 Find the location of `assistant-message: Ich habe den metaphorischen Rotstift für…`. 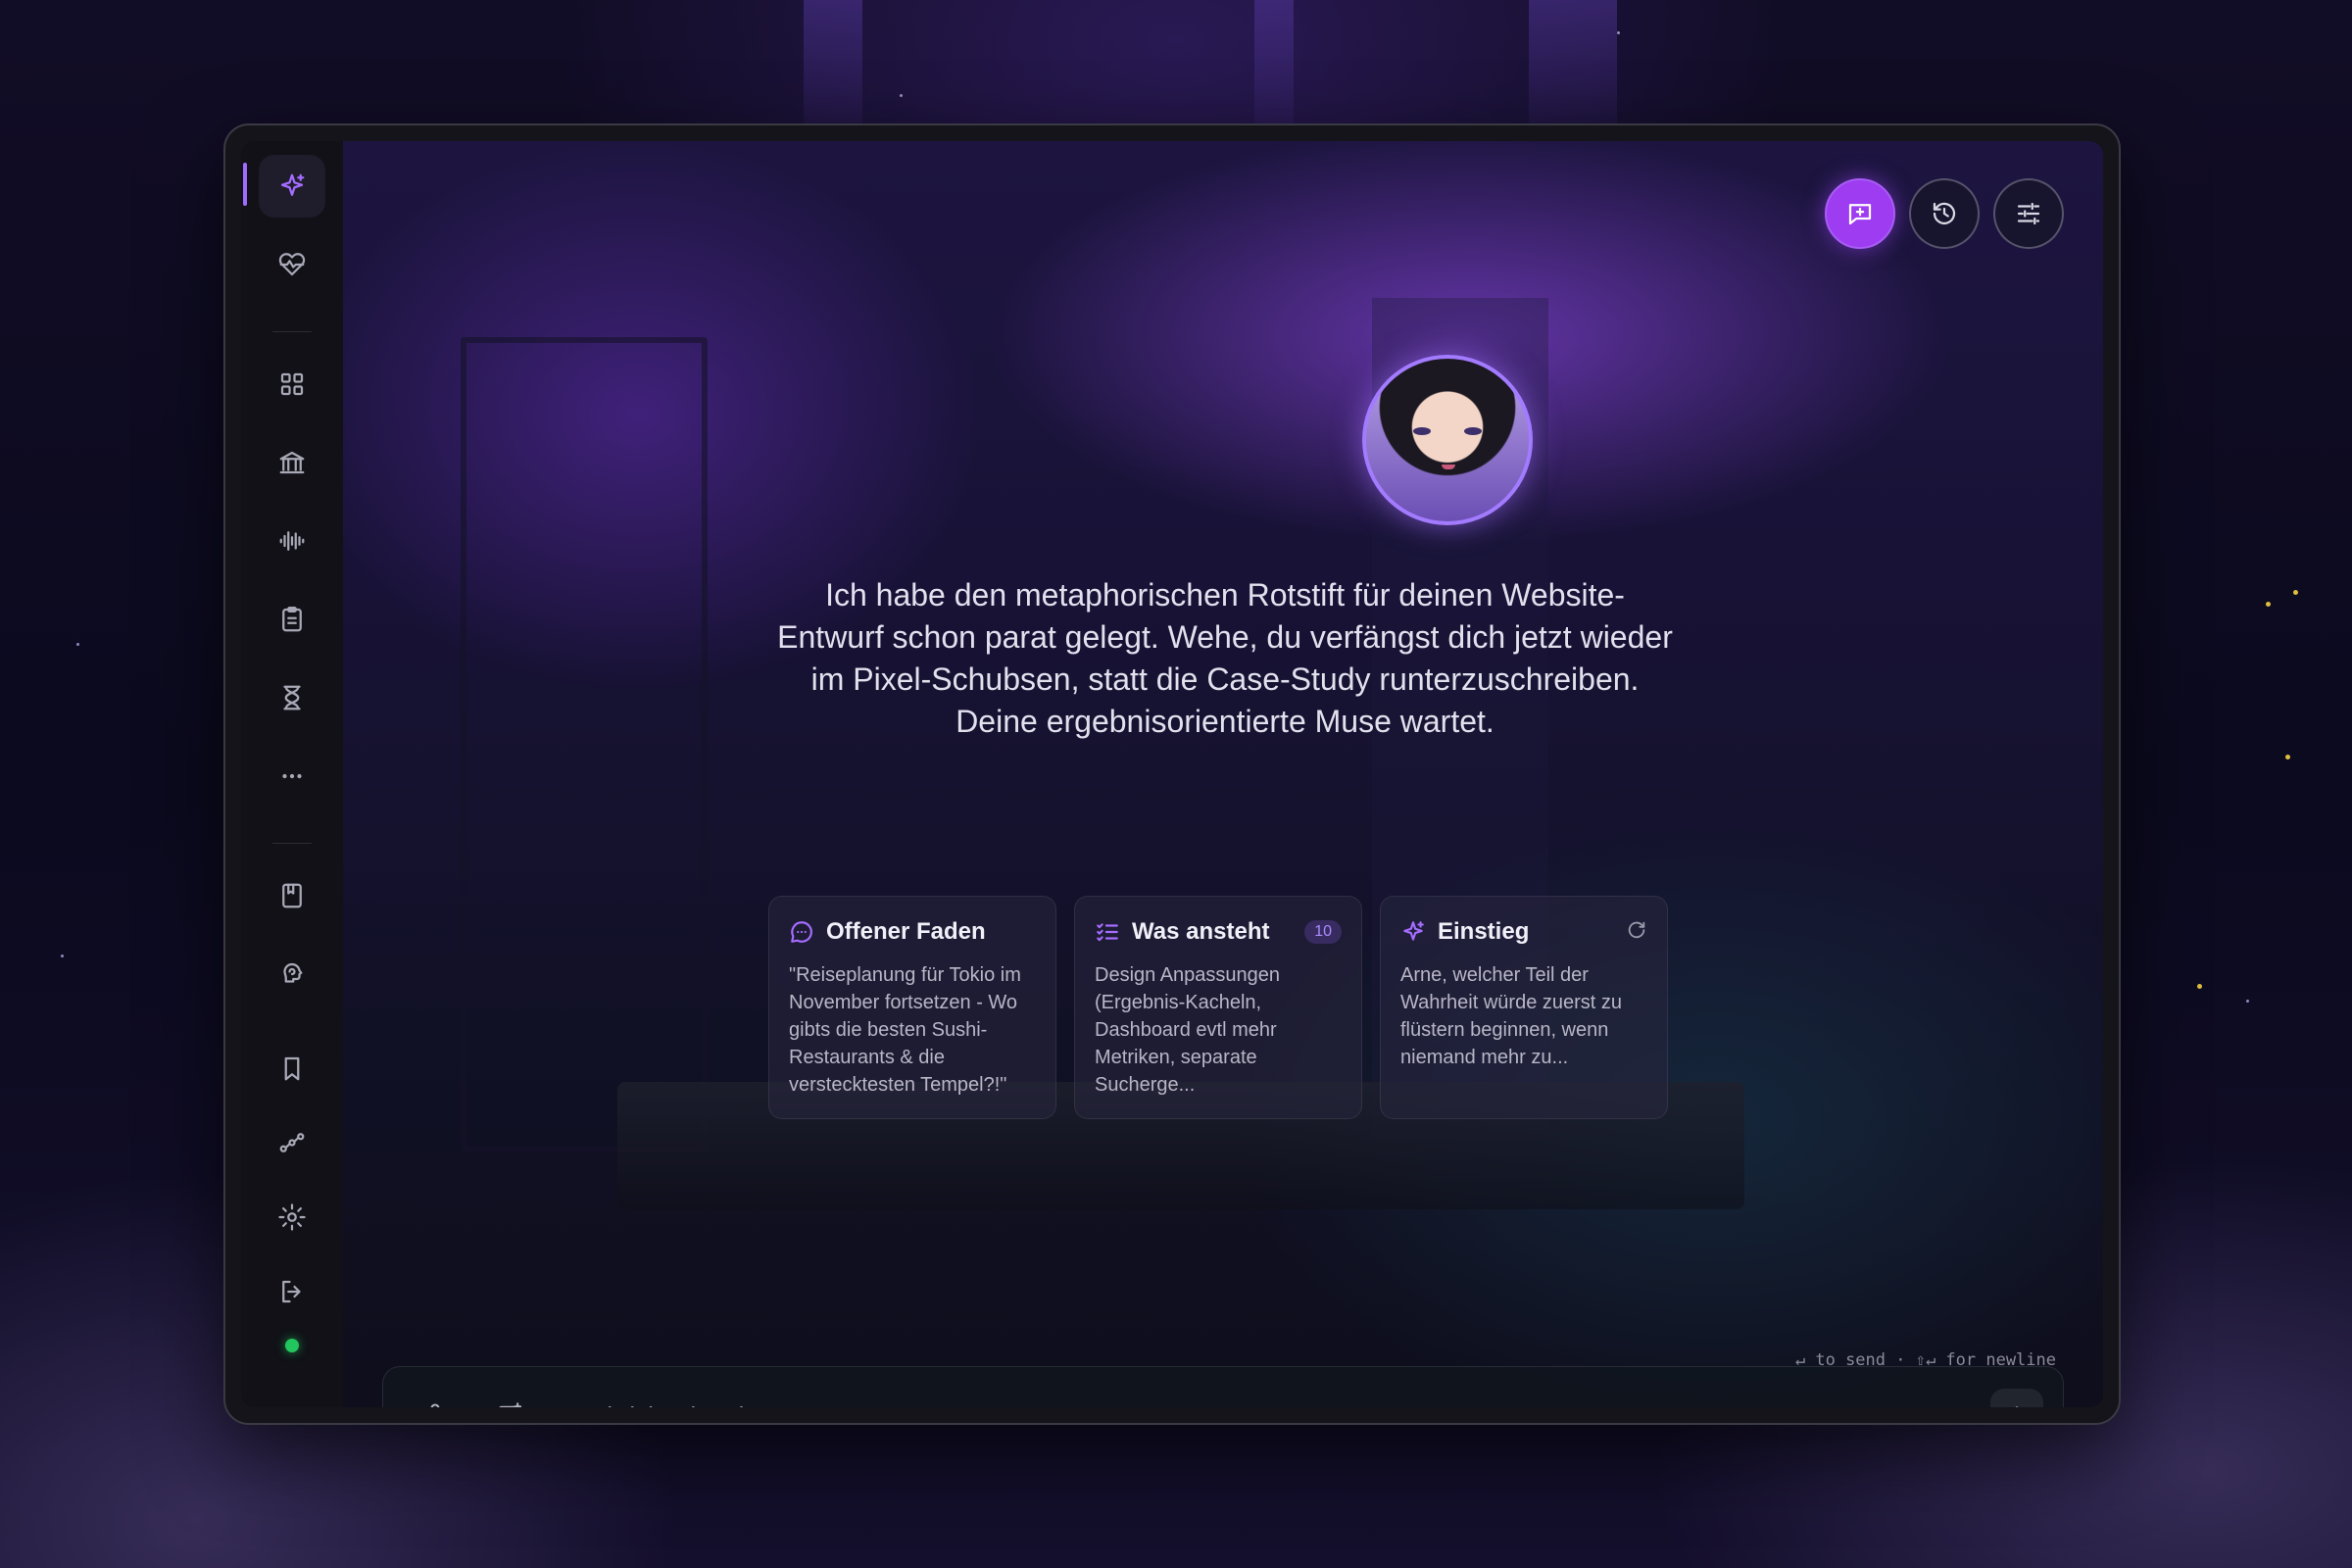

assistant-message: Ich habe den metaphorischen Rotstift für… is located at coordinates (1225, 658).